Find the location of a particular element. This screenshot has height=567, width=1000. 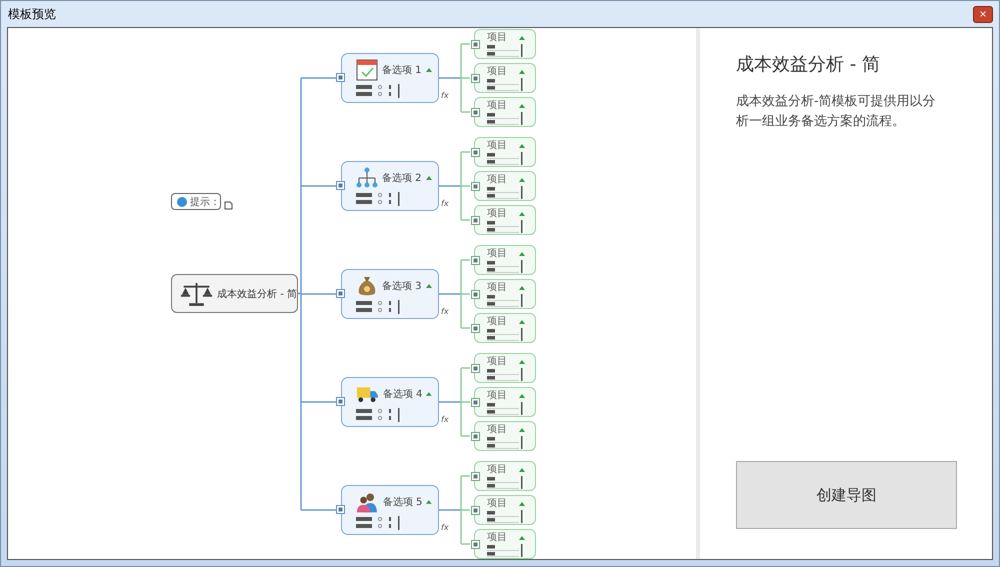

info-icon is located at coordinates (182, 201).